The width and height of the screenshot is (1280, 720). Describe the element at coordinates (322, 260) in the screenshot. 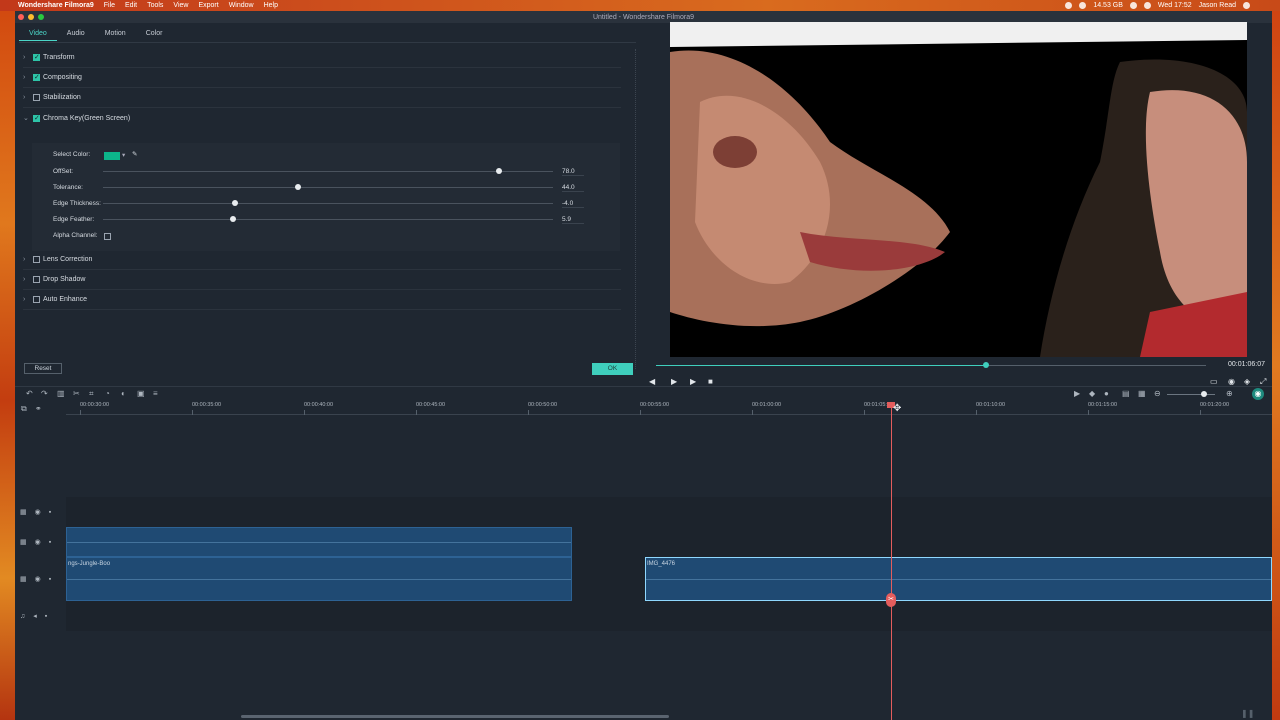

I see `section-lens-correction: › Lens Correction` at that location.